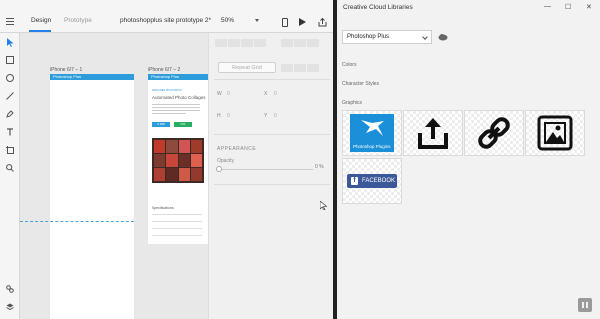 The width and height of the screenshot is (600, 319). Describe the element at coordinates (10, 22) in the screenshot. I see `menu-icon` at that location.